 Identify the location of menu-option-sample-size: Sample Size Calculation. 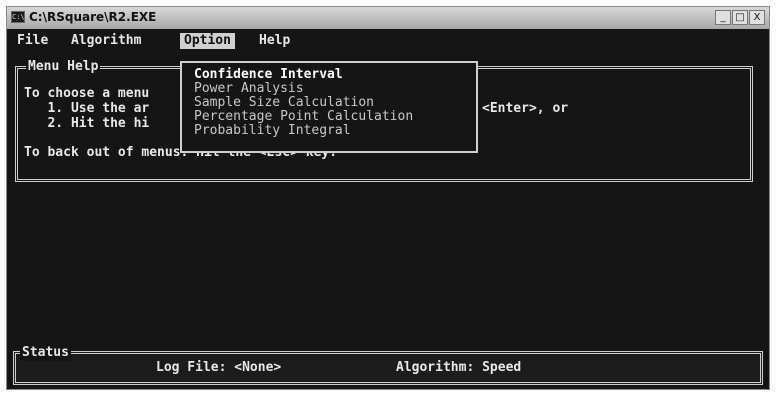
(284, 103).